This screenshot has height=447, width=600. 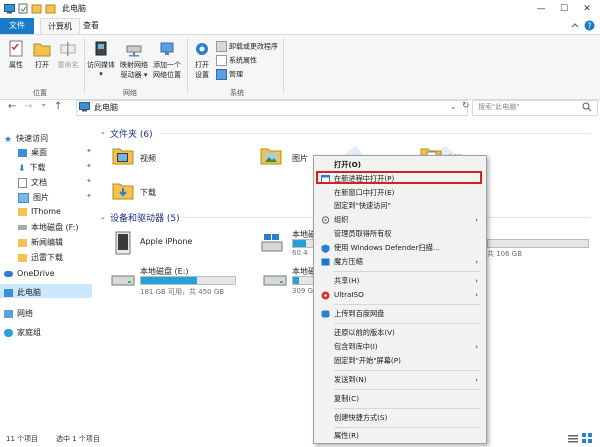 What do you see at coordinates (33, 197) in the screenshot?
I see `nav-pictures: 图片` at bounding box center [33, 197].